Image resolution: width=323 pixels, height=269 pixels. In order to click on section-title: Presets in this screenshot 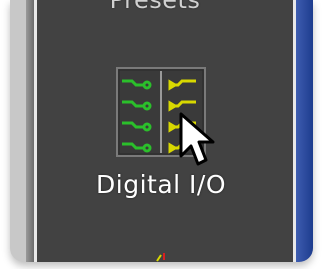, I will do `click(155, 7)`.